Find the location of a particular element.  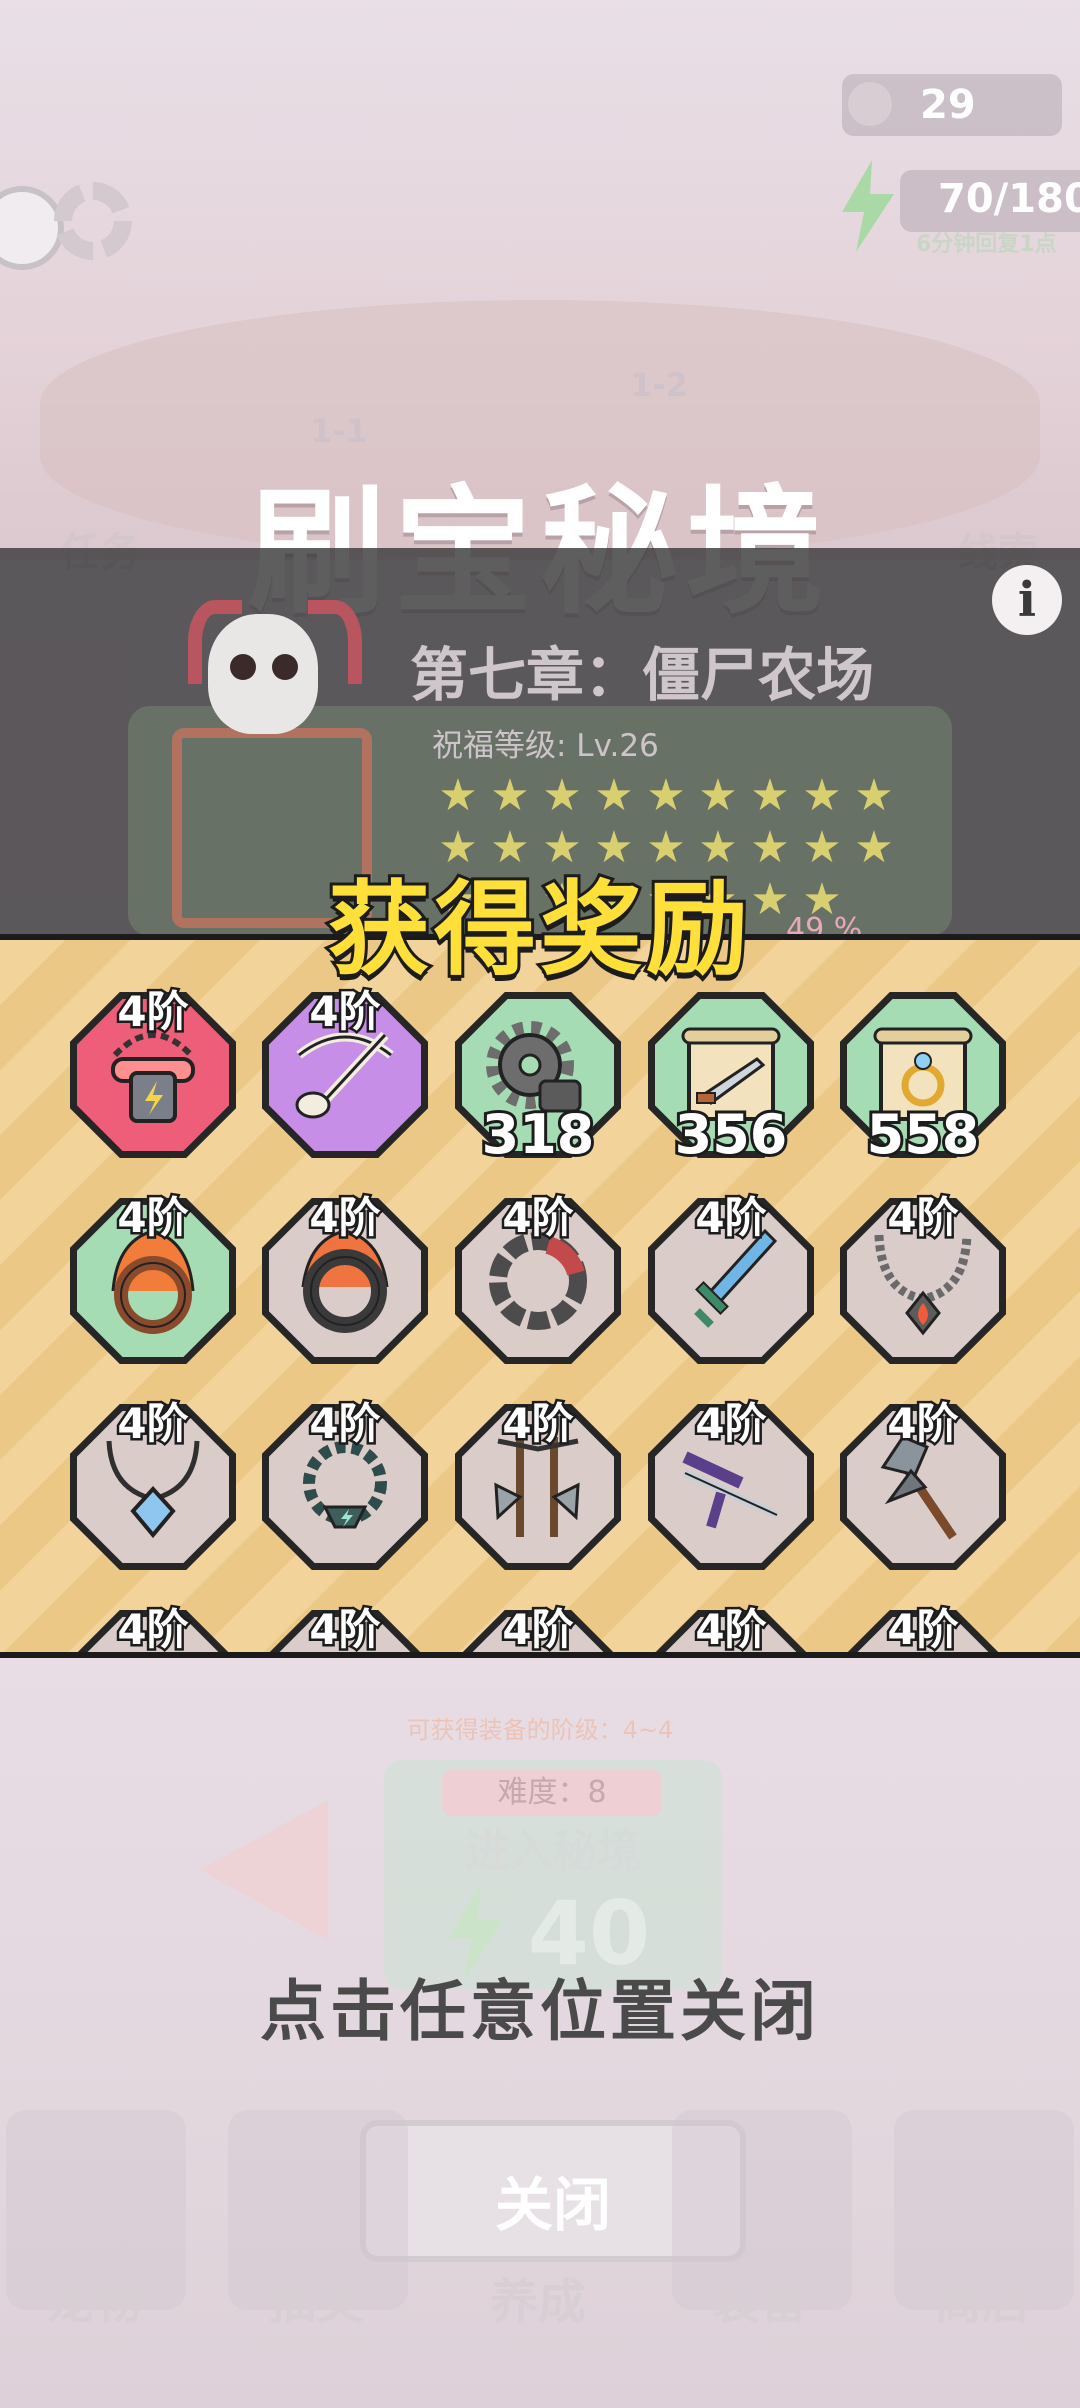

reward-item: 558 is located at coordinates (923, 1080).